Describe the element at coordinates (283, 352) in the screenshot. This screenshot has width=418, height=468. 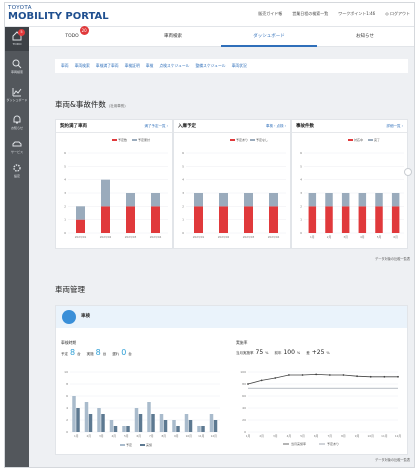
I see `stat-row: 当月実施率 75% 前年 100% 差 +25%` at that location.